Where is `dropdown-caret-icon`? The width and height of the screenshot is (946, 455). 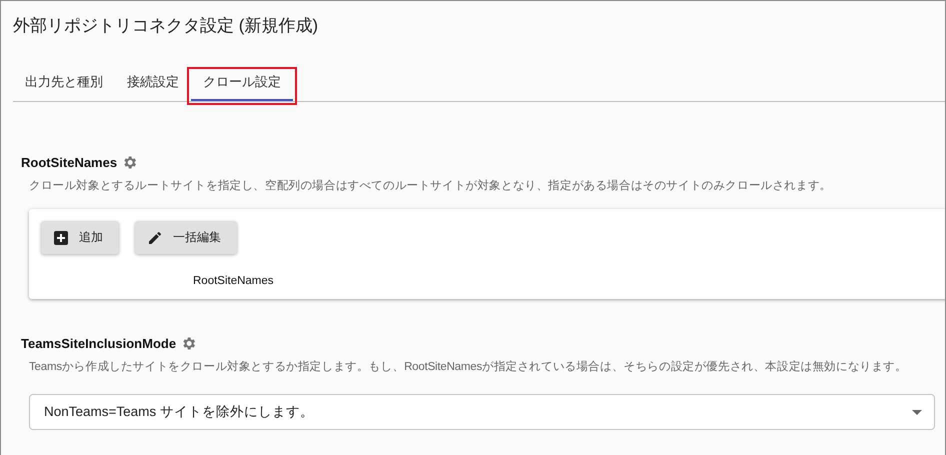
dropdown-caret-icon is located at coordinates (917, 412).